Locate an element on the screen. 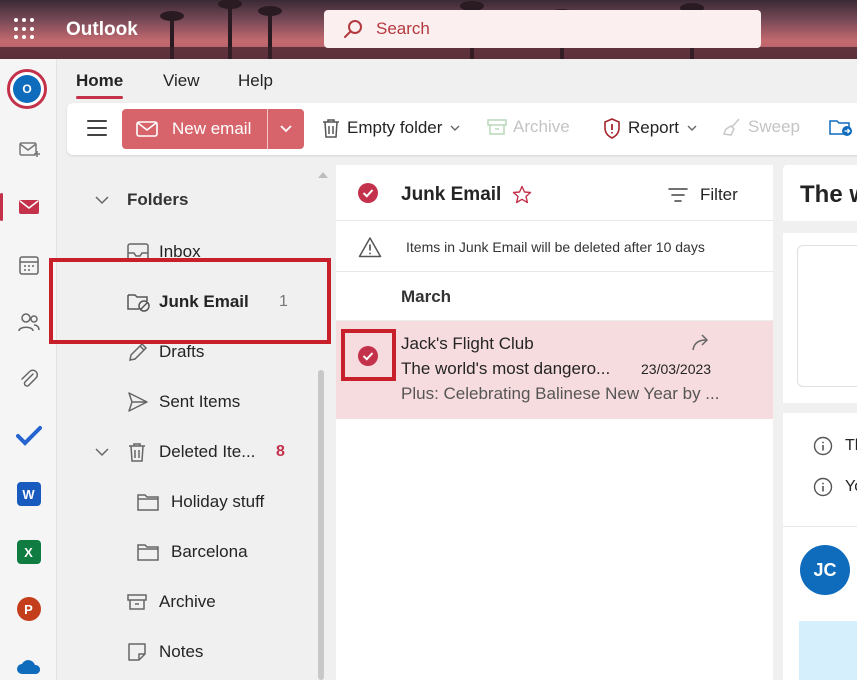  folders-section-title: Folders is located at coordinates (158, 199).